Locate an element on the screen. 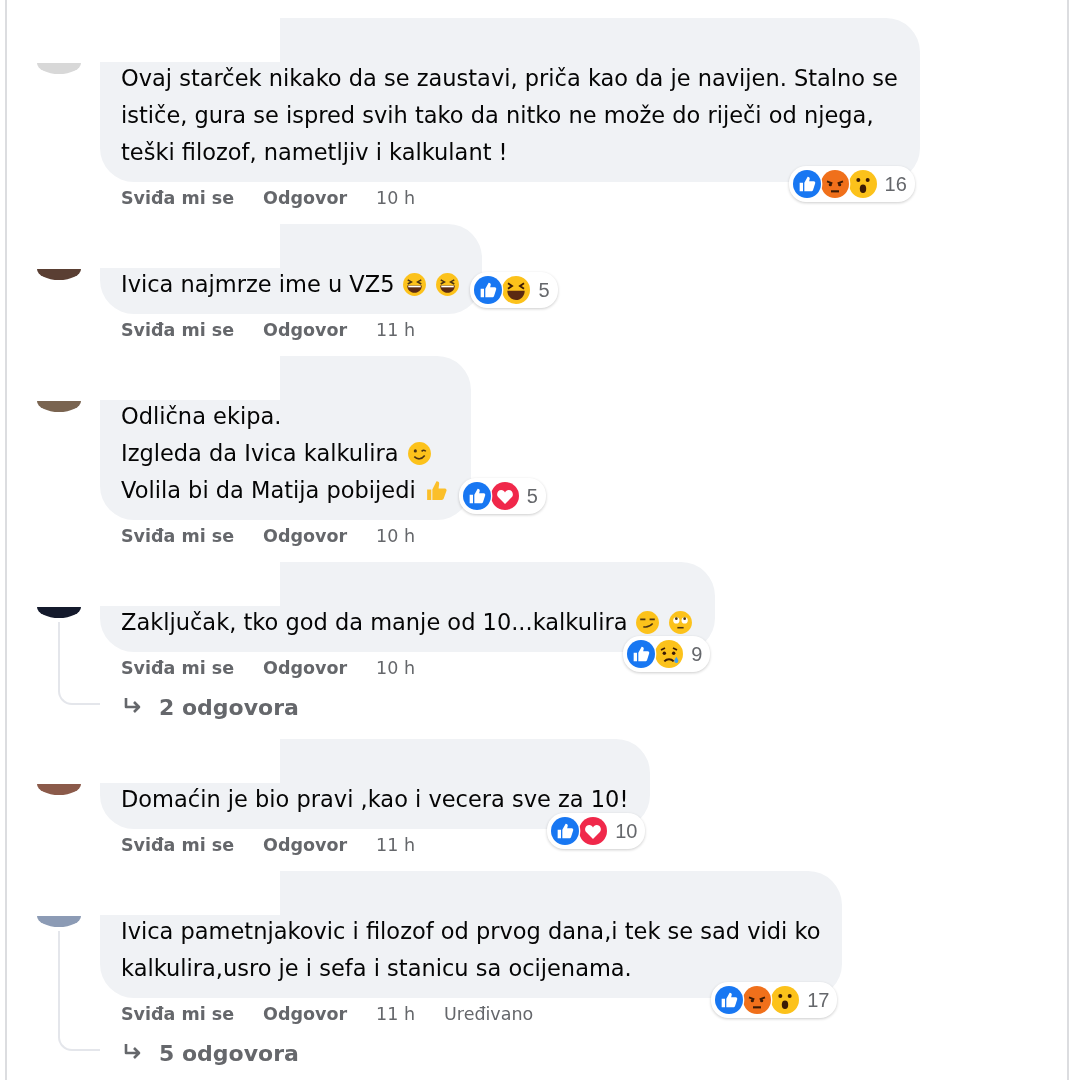  reaction-count: 9 is located at coordinates (697, 654).